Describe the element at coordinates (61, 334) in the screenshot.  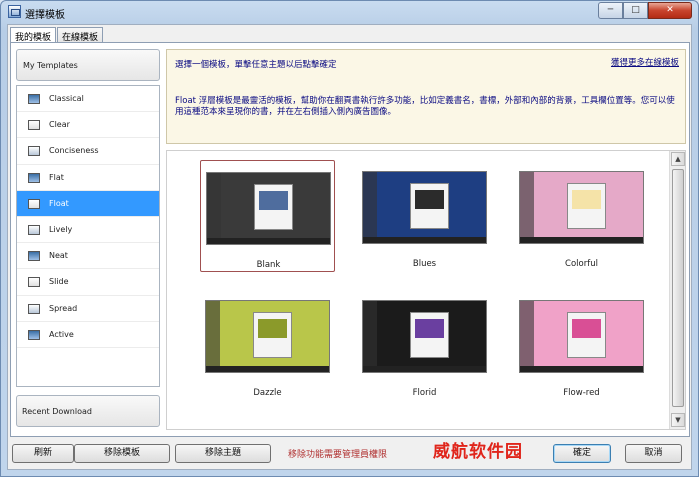
I see `template-list-item-label: Active` at that location.